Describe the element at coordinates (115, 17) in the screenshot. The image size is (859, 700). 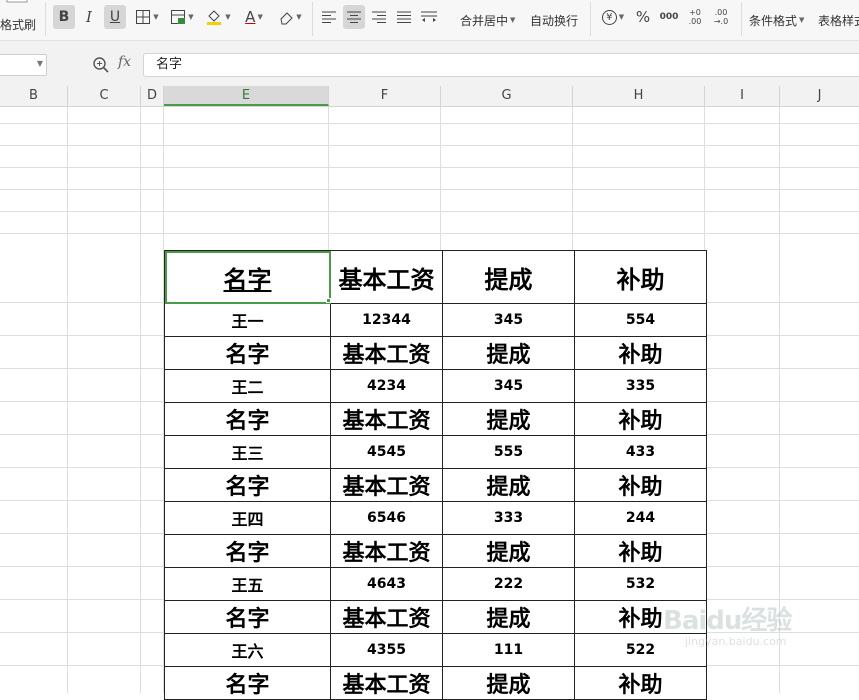
I see `underline-button: U` at that location.